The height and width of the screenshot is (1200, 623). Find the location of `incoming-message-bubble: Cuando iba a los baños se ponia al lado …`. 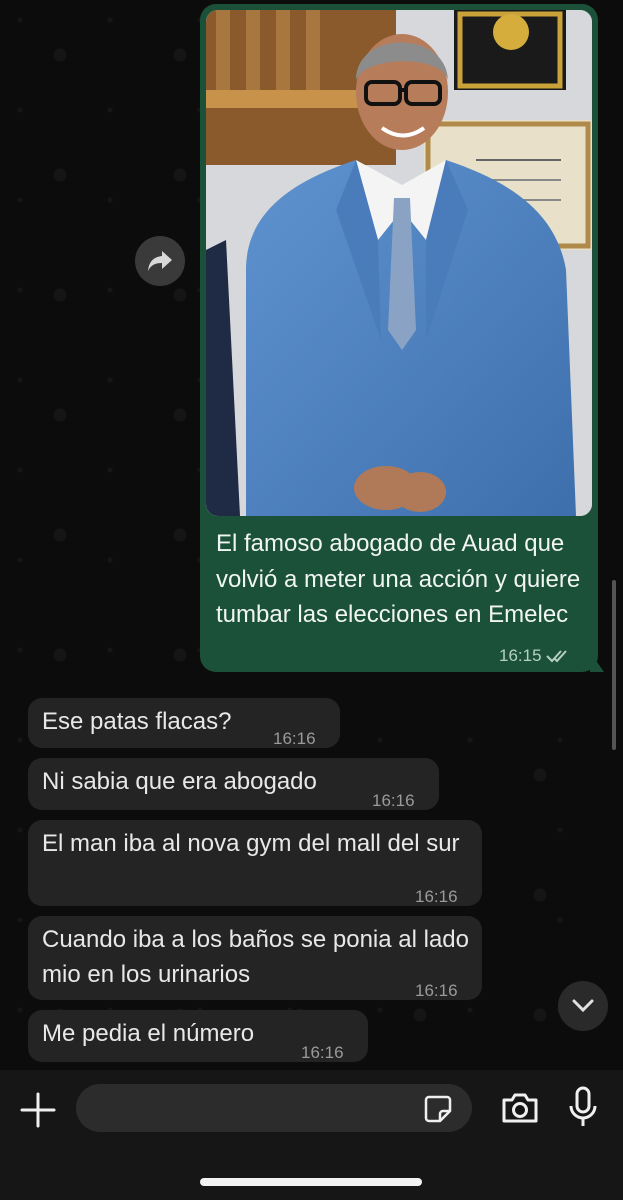

incoming-message-bubble: Cuando iba a los baños se ponia al lado … is located at coordinates (255, 958).